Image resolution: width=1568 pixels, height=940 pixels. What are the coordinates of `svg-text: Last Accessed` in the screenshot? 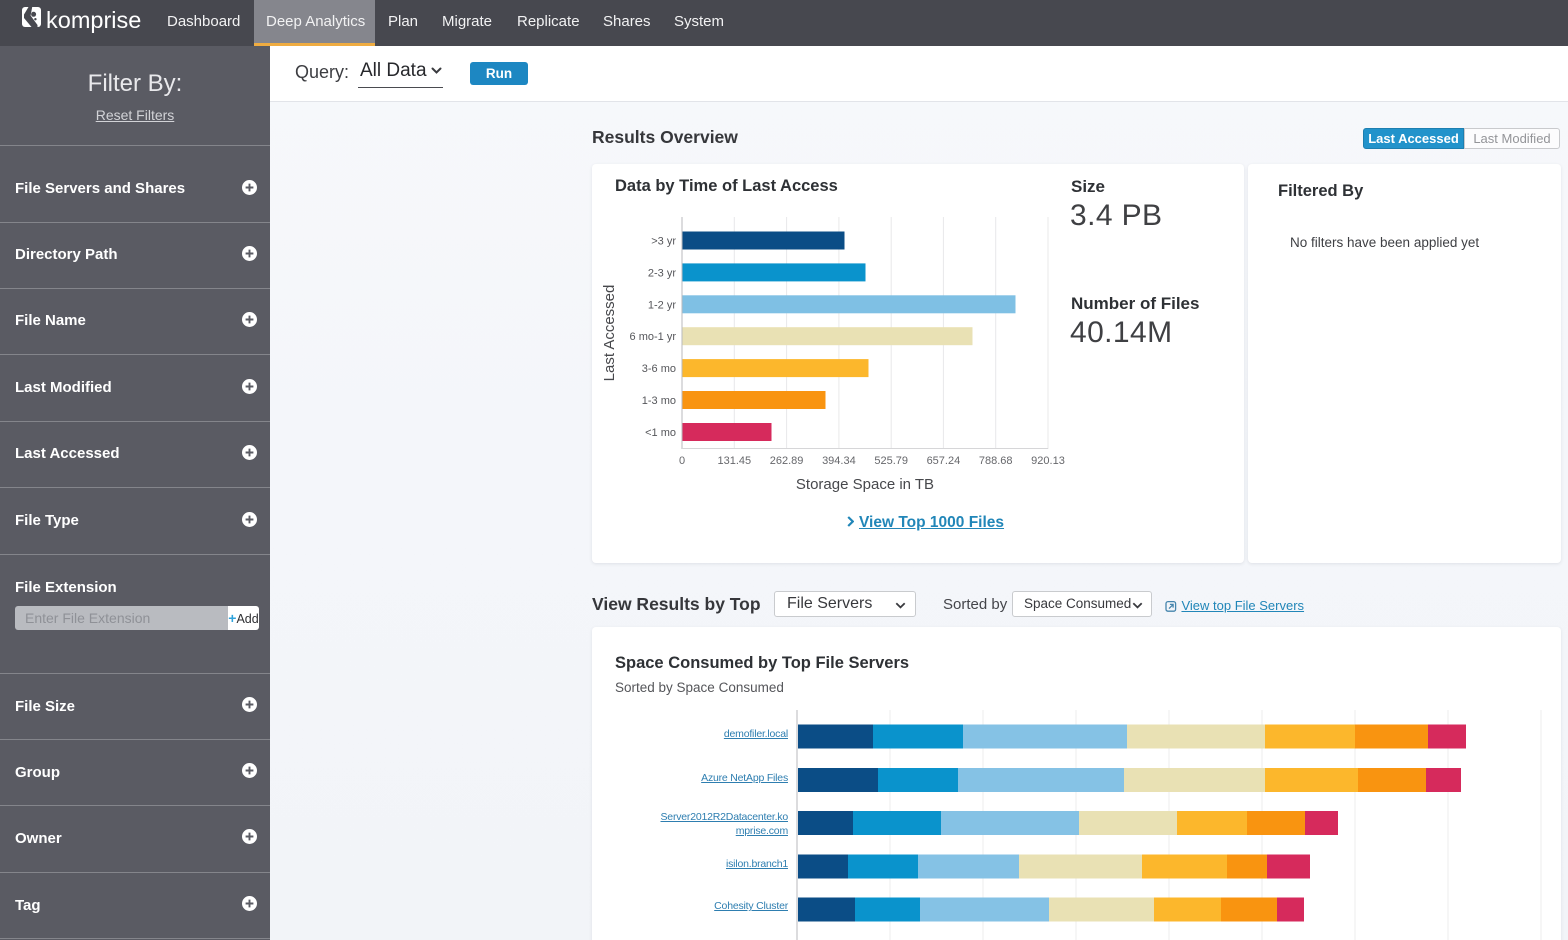 It's located at (609, 333).